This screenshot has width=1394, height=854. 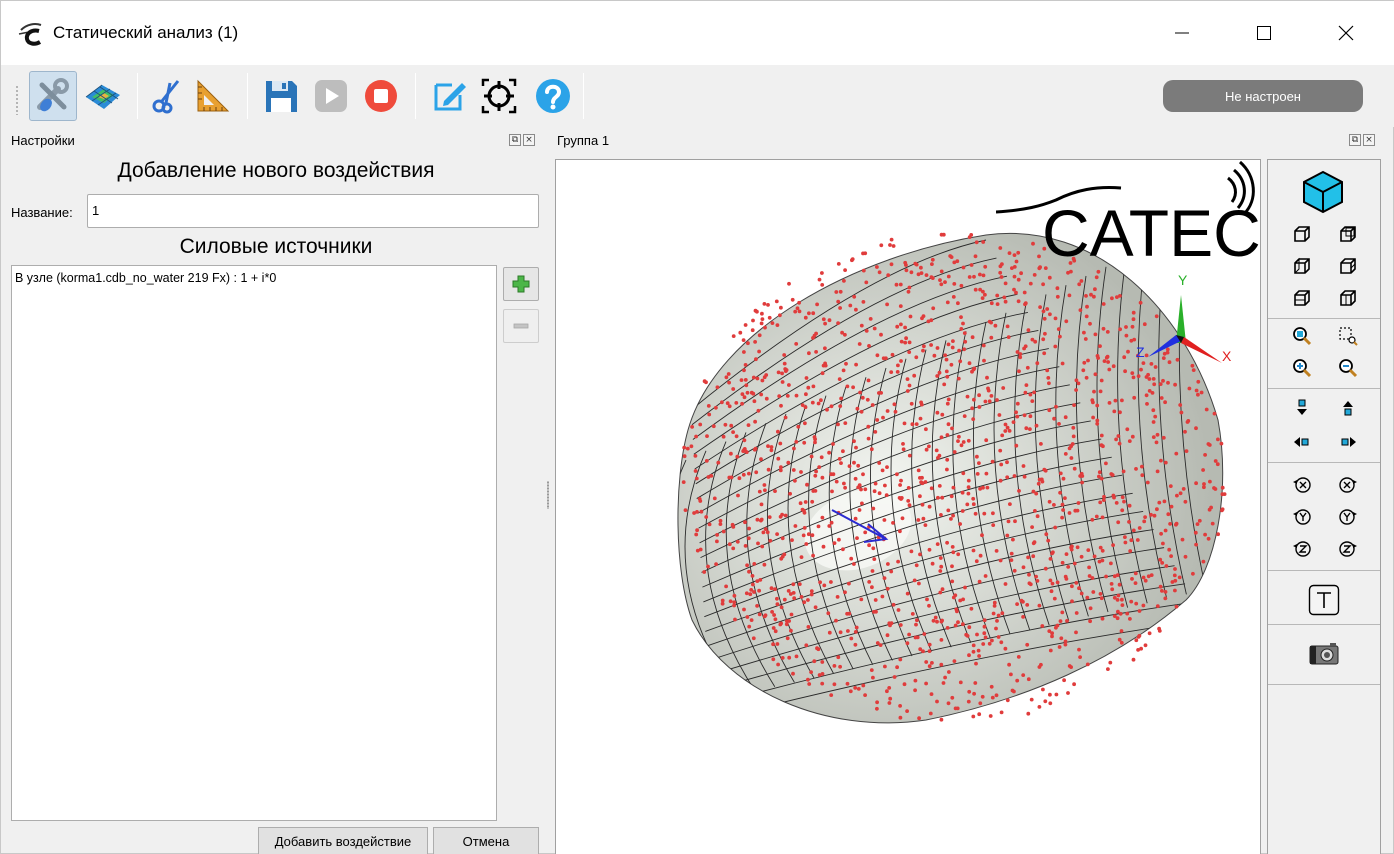 I want to click on close-button, so click(x=1346, y=33).